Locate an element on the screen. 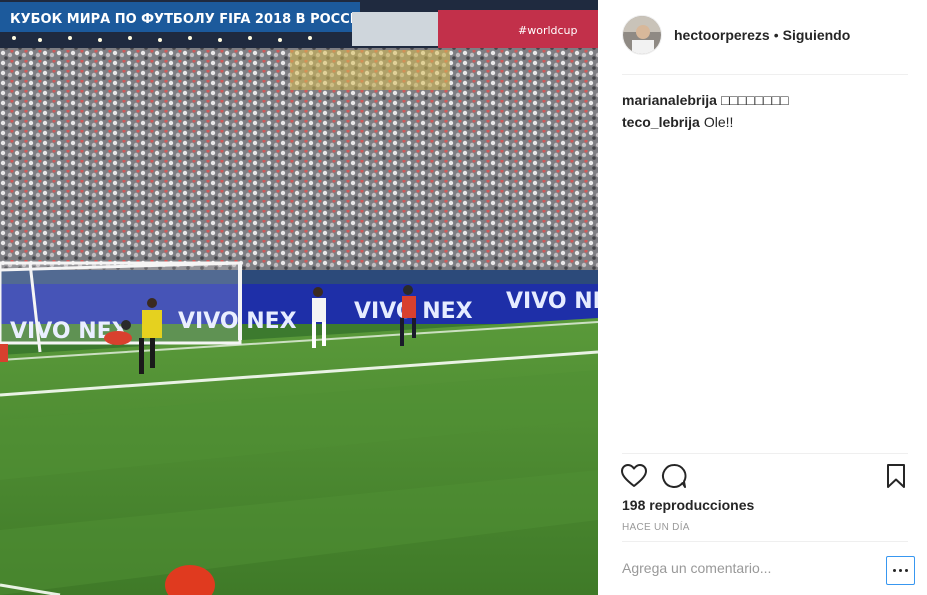  comments-list: marianalebrija □□□□□□□□ teco_lebrija Ole!! is located at coordinates (765, 111).